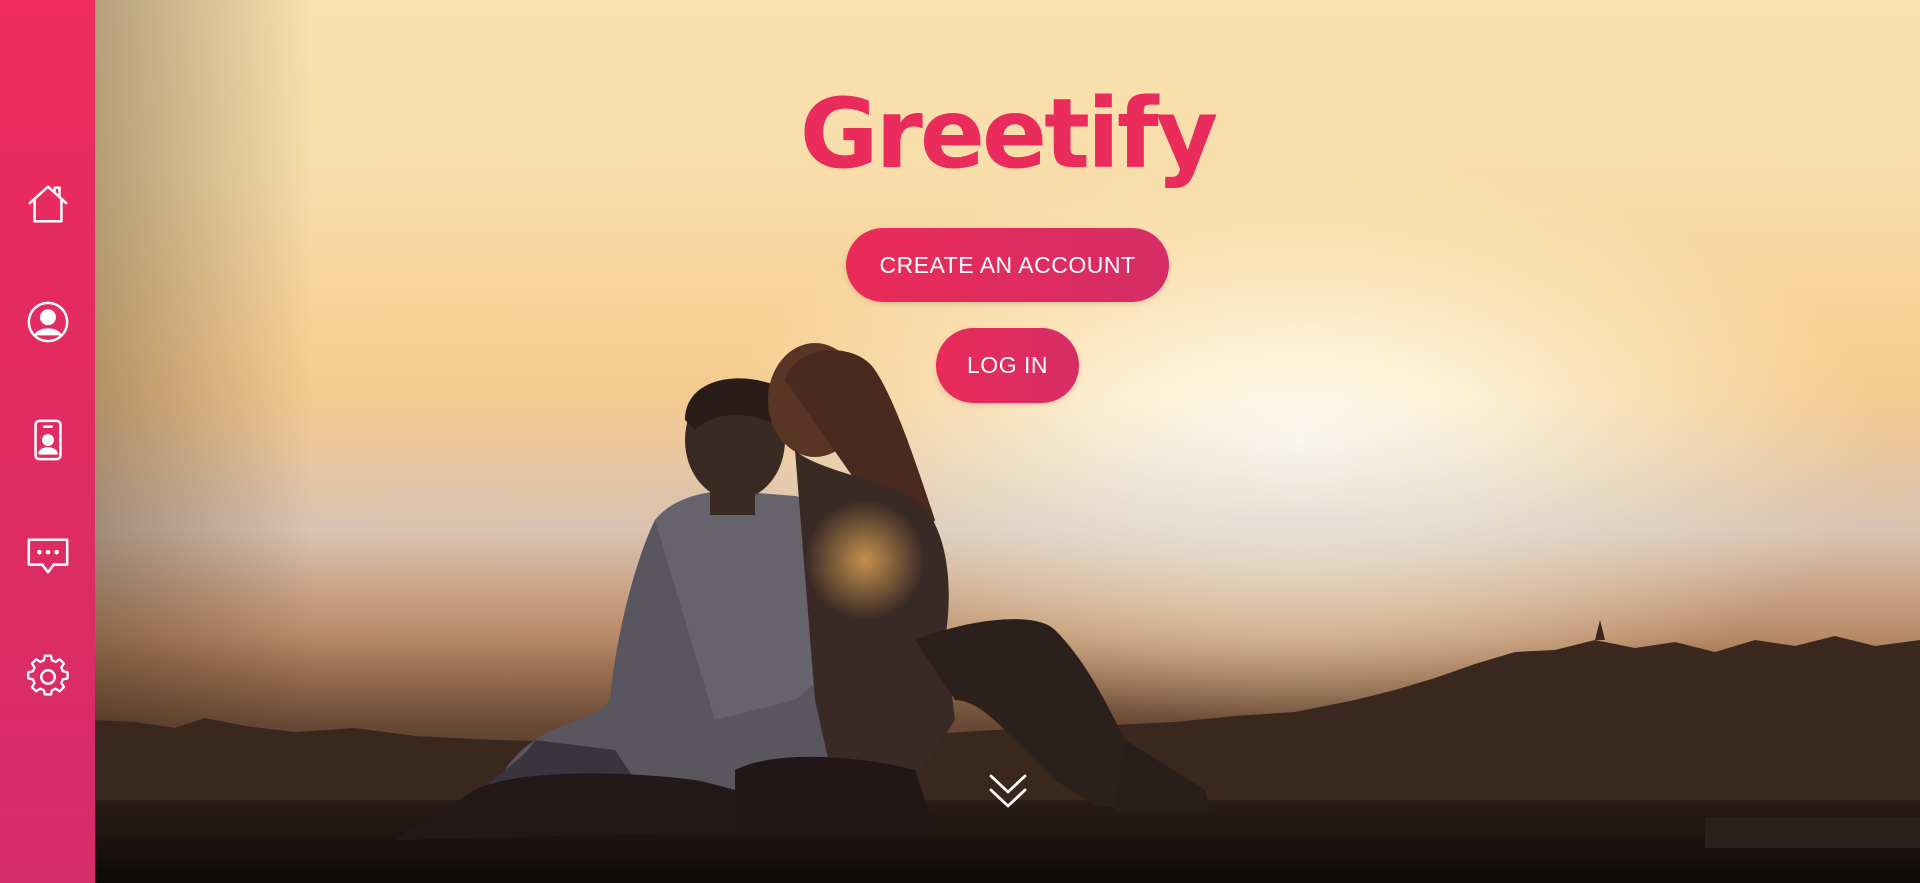  I want to click on sidebar-item-profile, so click(47, 324).